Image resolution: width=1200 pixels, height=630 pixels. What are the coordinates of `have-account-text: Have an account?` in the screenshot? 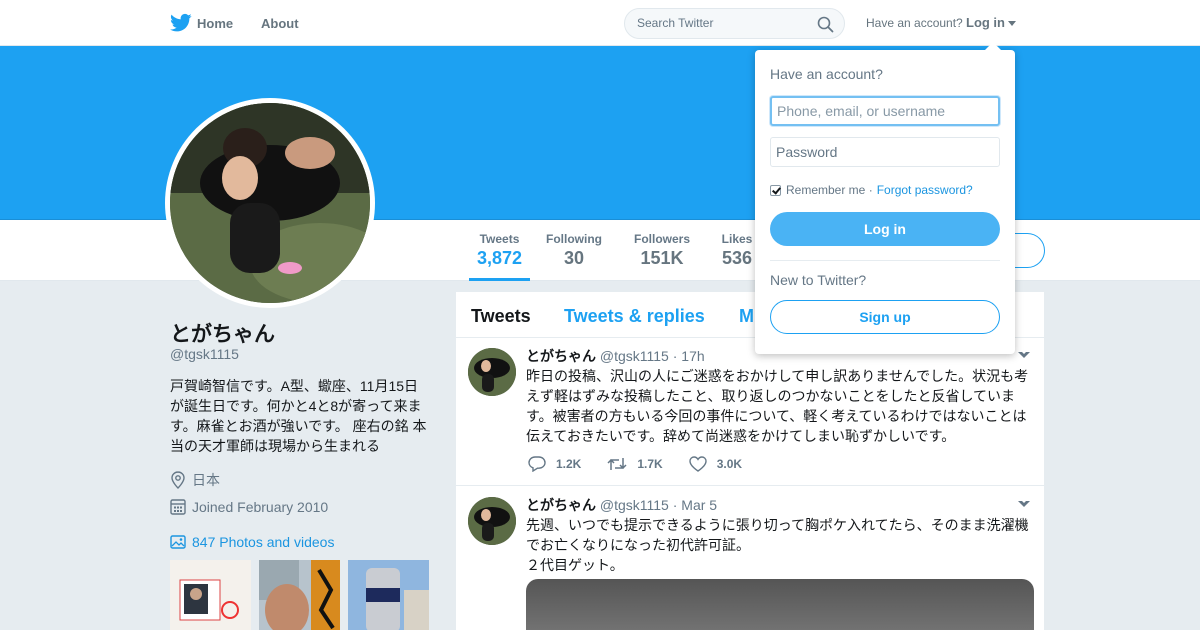 It's located at (914, 23).